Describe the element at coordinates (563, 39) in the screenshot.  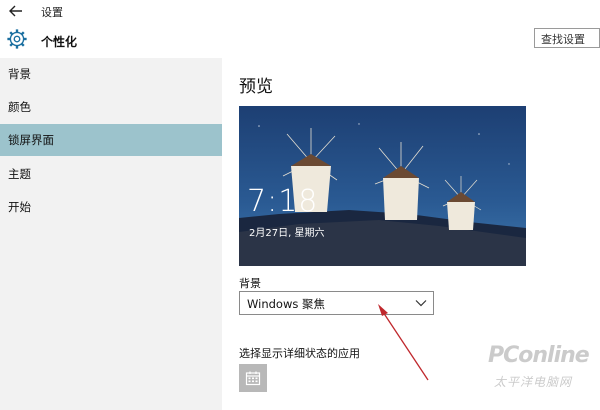
I see `search-placeholder: 查找设置` at that location.